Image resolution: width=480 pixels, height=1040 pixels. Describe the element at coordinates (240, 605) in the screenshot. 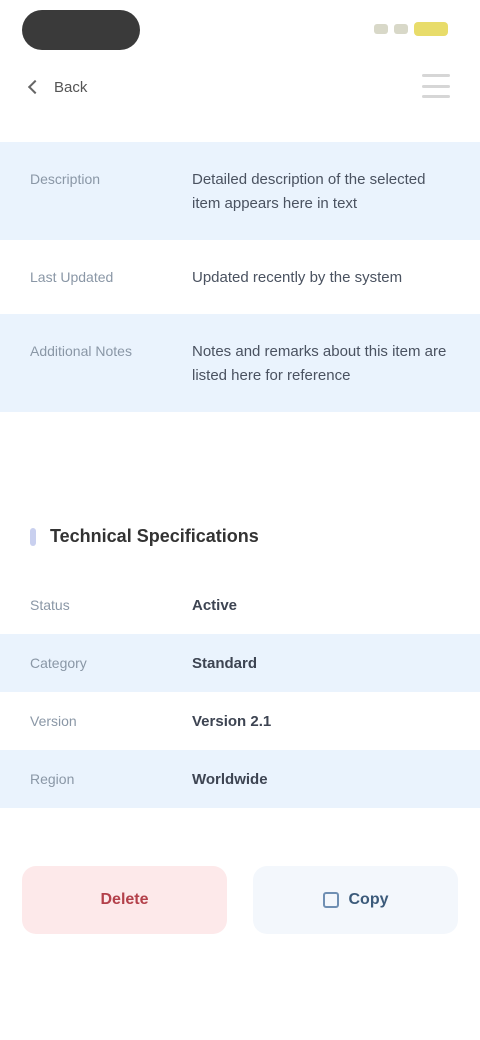

I see `spec-row-status: Status Active` at that location.